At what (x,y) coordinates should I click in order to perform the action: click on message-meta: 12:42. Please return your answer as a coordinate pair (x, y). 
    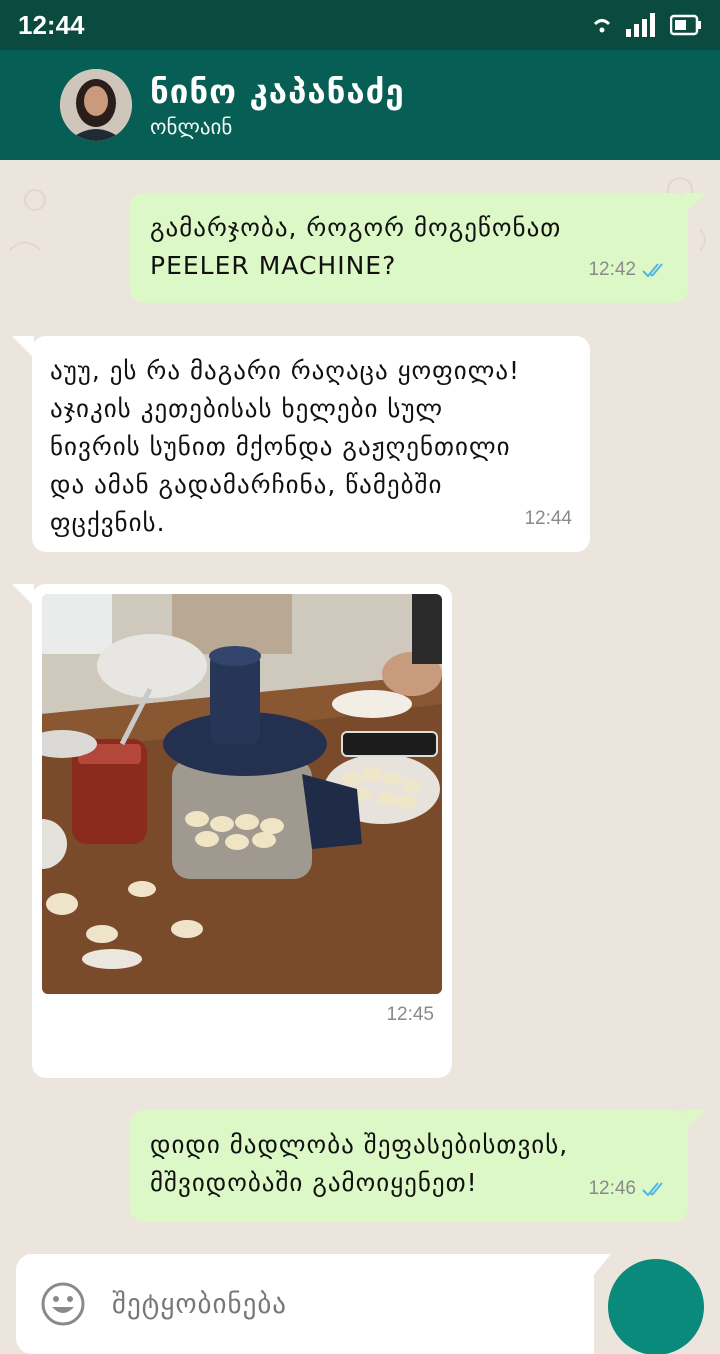
    Looking at the image, I should click on (629, 270).